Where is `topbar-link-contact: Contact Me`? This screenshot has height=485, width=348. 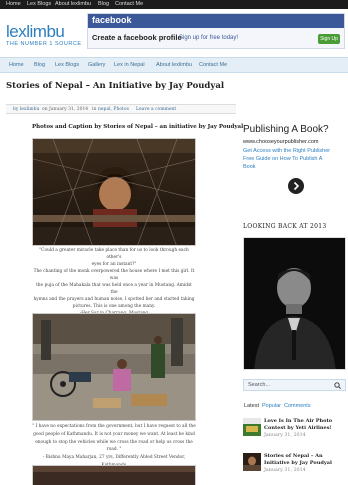 topbar-link-contact: Contact Me is located at coordinates (129, 4).